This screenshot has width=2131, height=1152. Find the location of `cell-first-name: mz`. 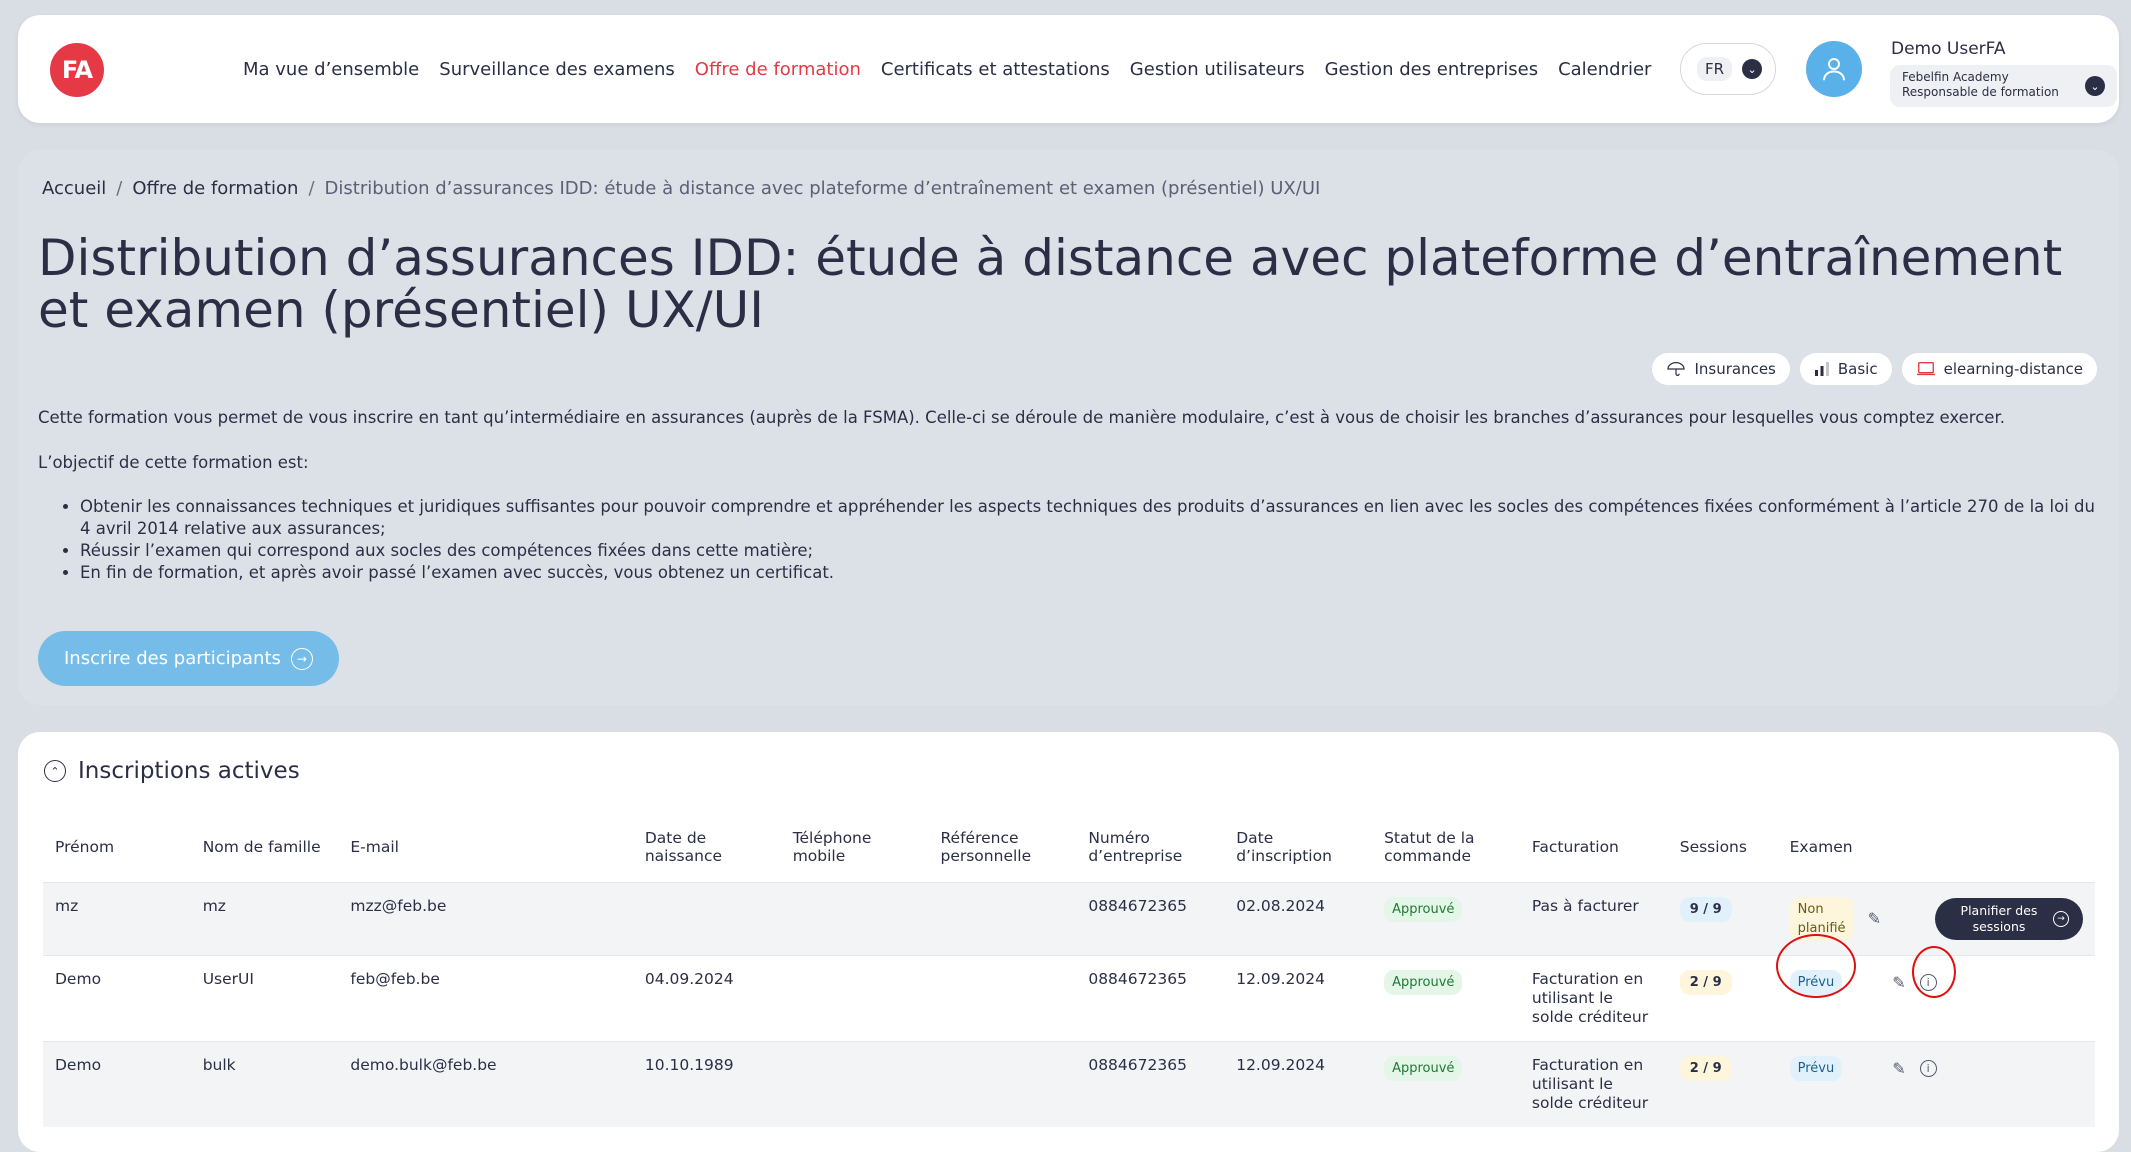

cell-first-name: mz is located at coordinates (117, 918).